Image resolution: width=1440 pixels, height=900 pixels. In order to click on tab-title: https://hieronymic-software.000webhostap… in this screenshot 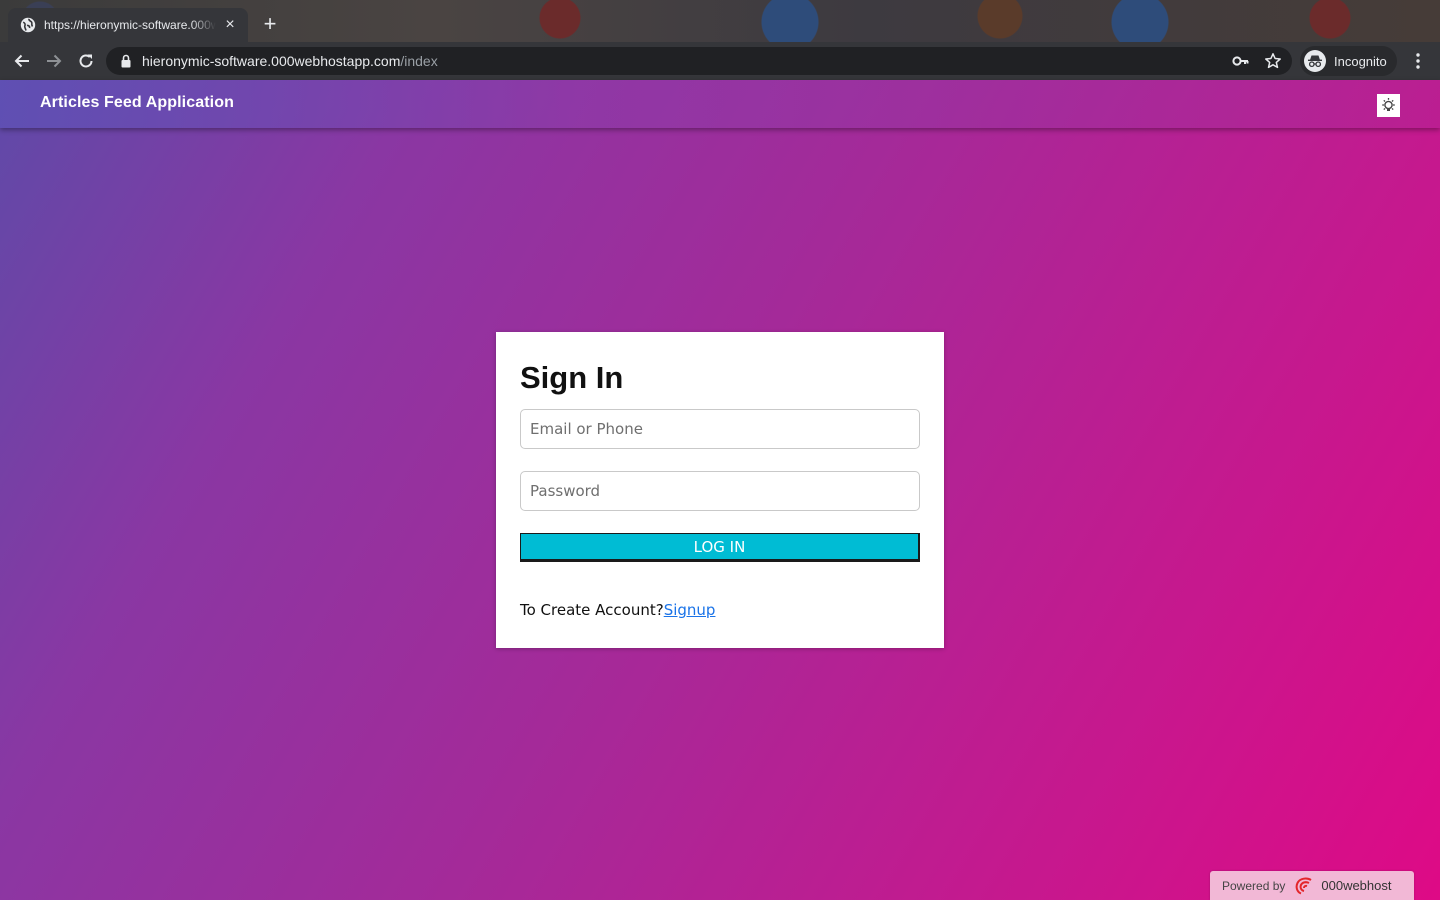, I will do `click(130, 25)`.